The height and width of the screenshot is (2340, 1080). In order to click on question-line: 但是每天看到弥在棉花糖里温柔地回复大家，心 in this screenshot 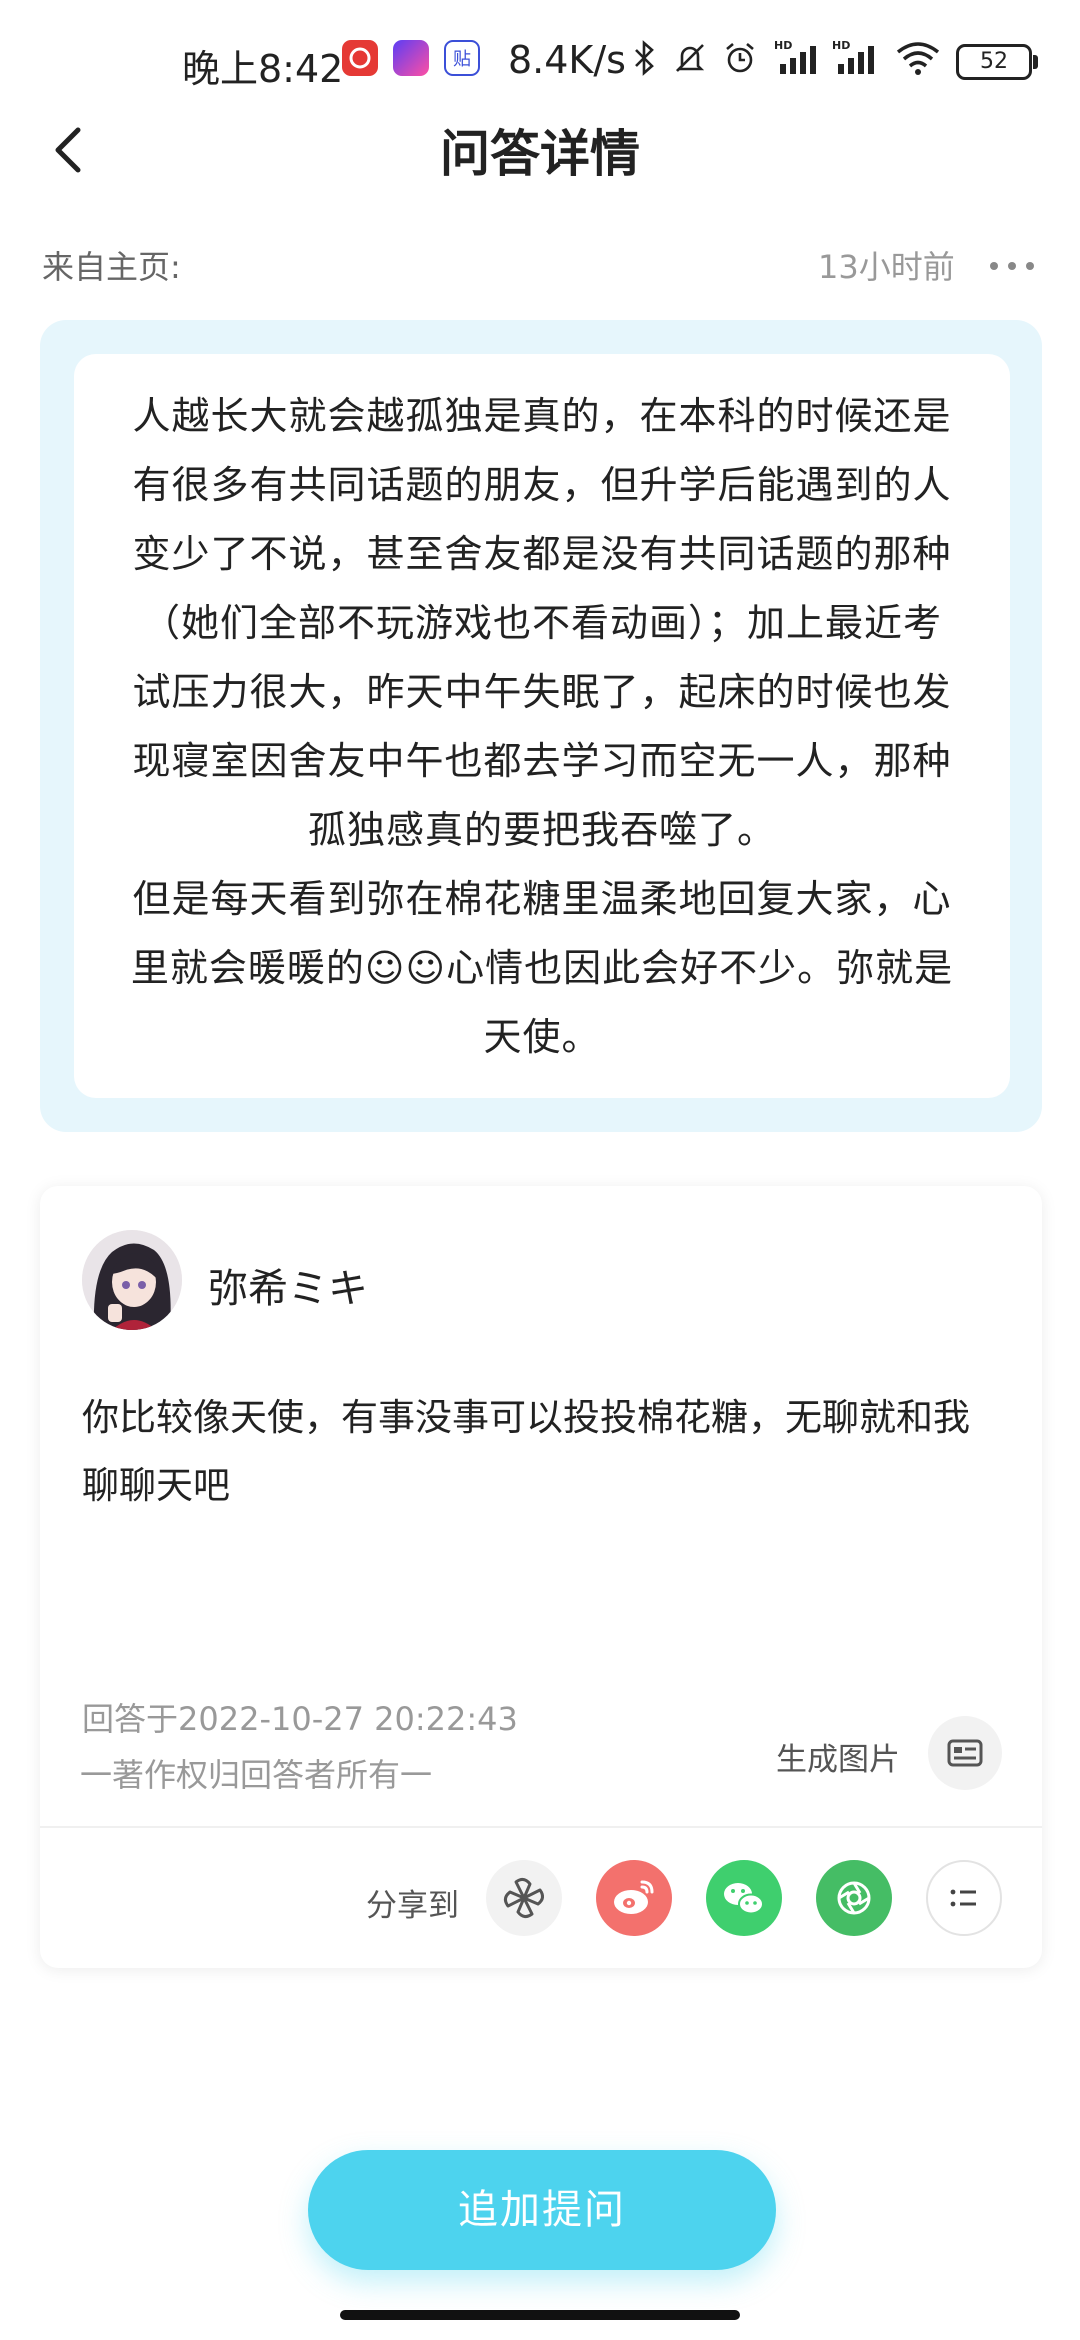, I will do `click(542, 899)`.